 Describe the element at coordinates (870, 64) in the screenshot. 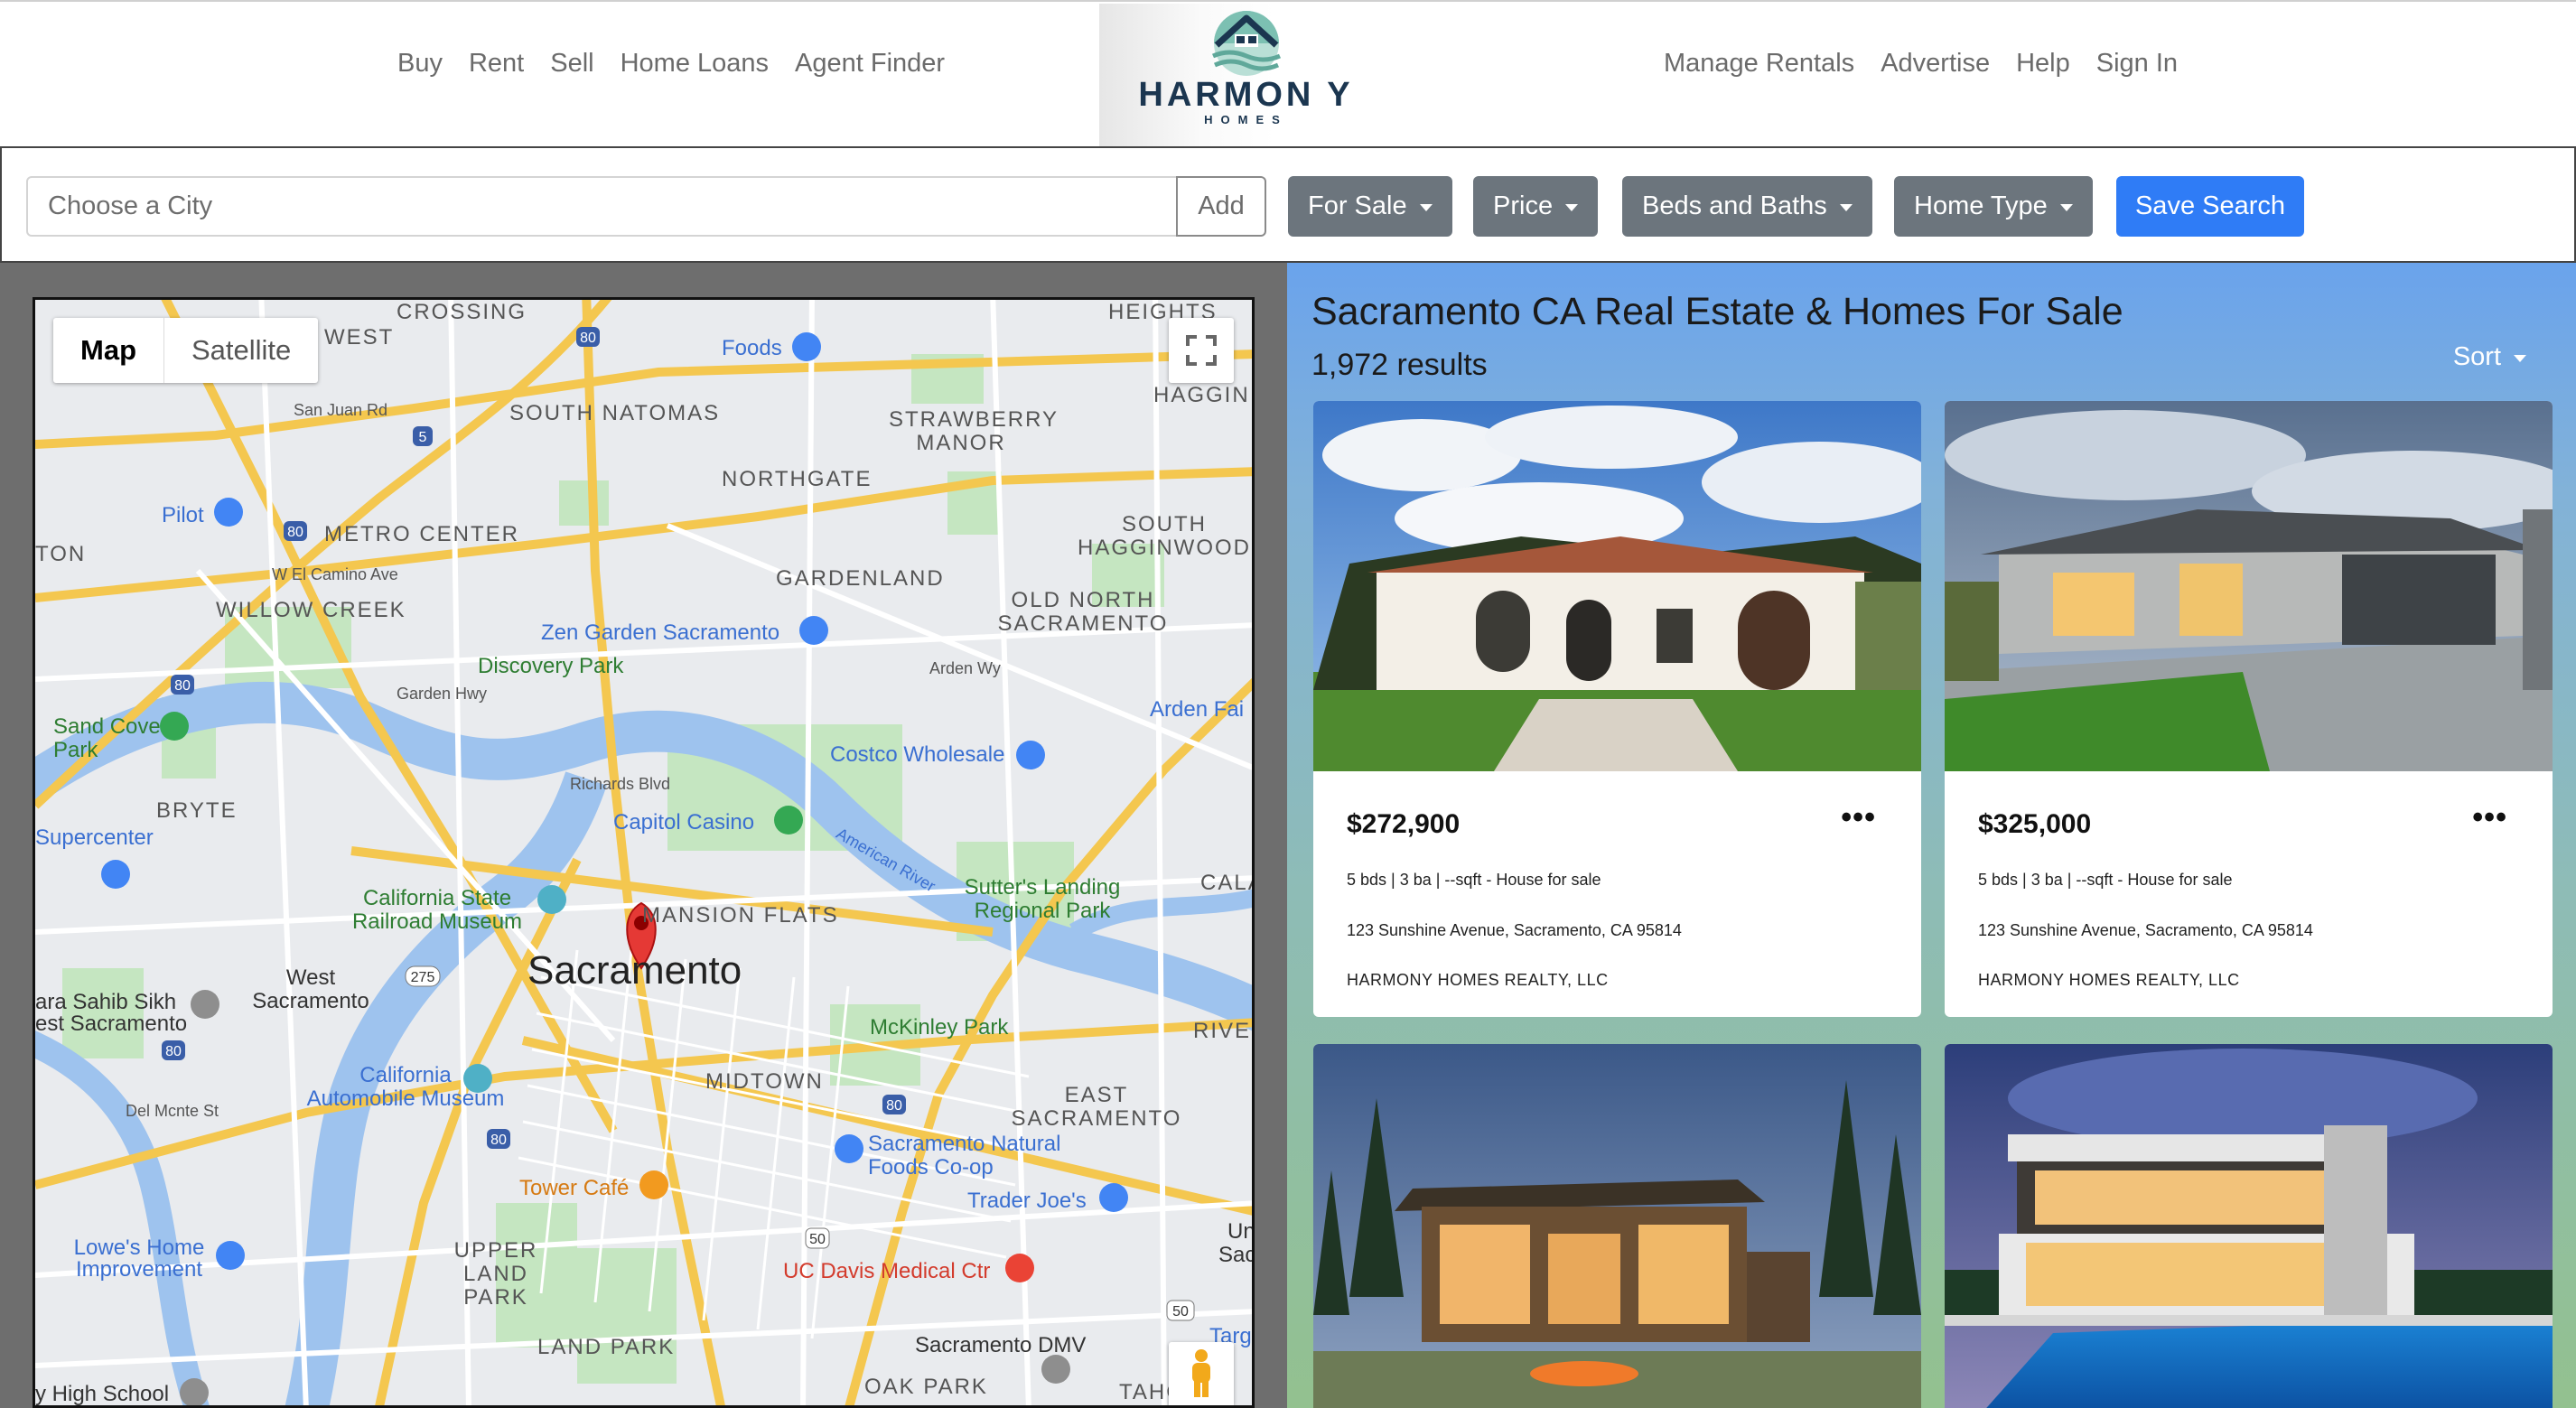

I see `nav-agent-finder: Agent Finder` at that location.